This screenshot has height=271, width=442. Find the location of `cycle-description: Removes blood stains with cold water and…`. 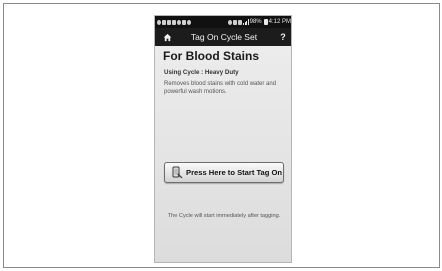

cycle-description: Removes blood stains with cold water and… is located at coordinates (220, 88).